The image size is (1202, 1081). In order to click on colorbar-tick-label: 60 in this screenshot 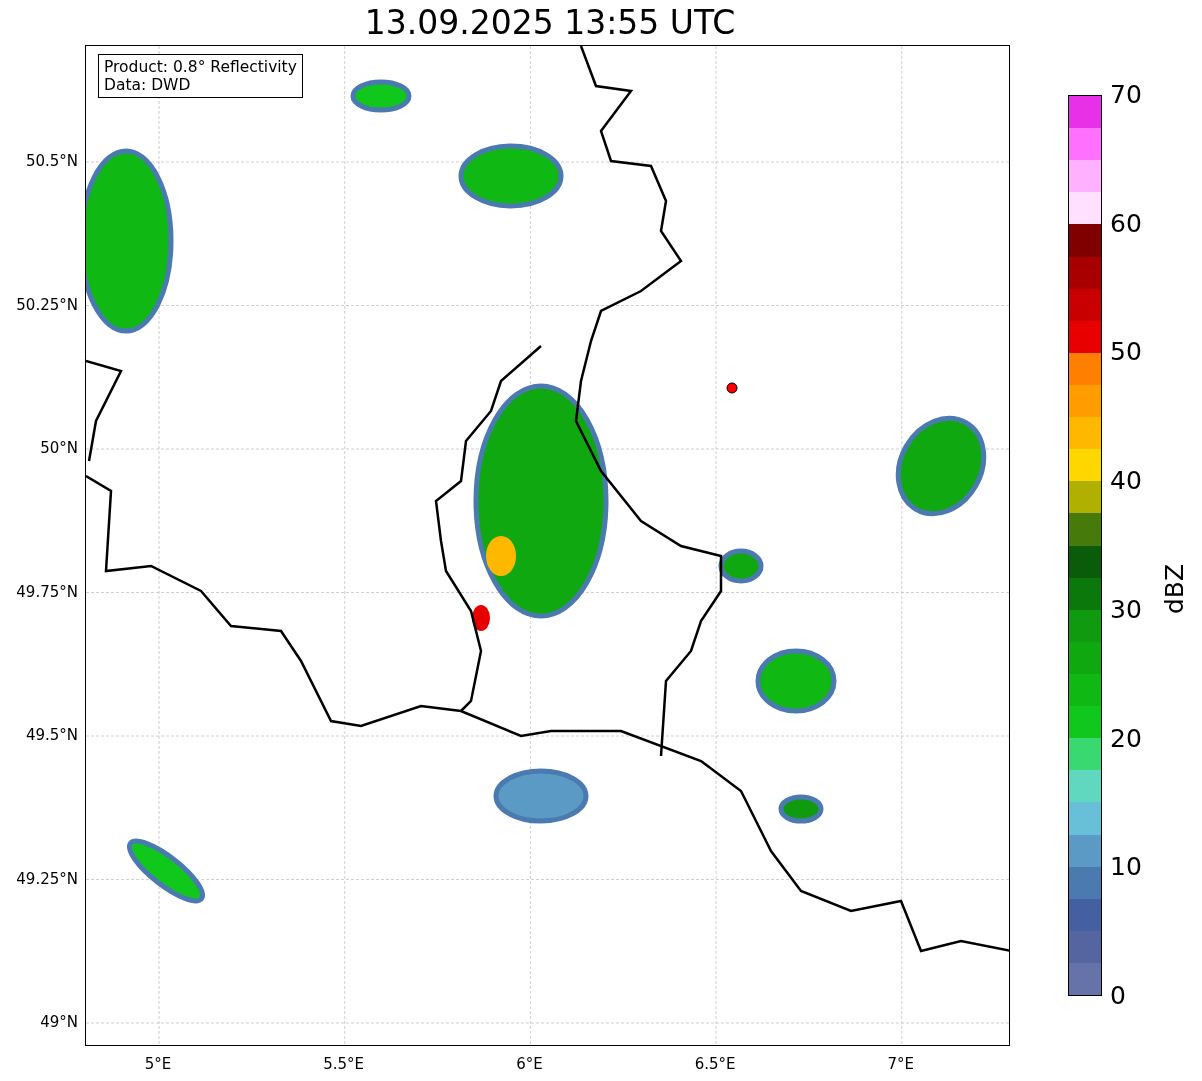, I will do `click(1126, 223)`.